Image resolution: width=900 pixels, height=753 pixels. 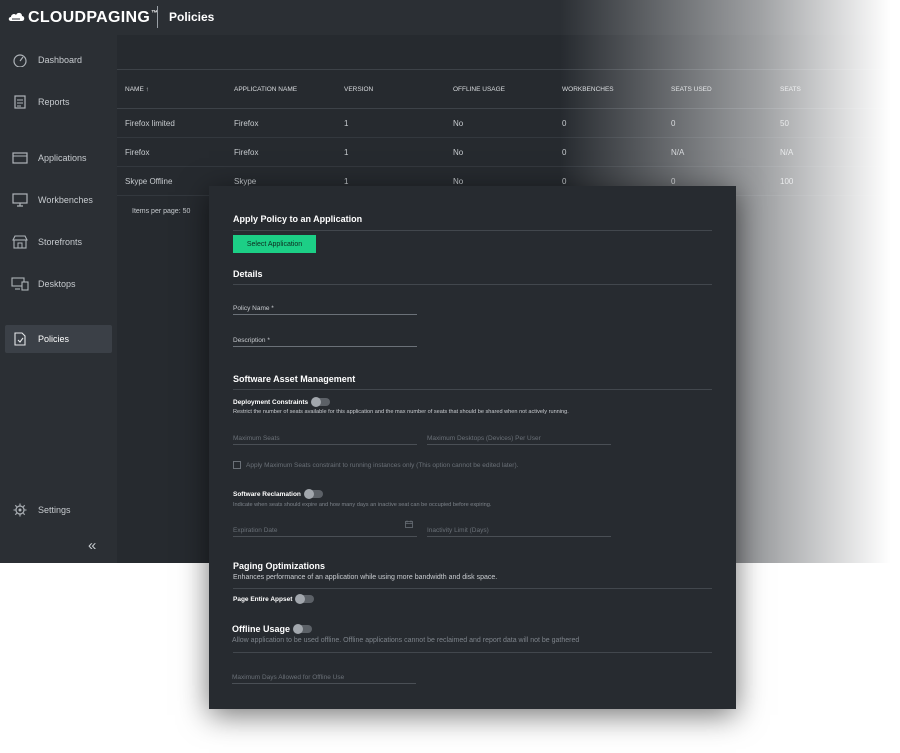 What do you see at coordinates (20, 284) in the screenshot?
I see `desktops-icon` at bounding box center [20, 284].